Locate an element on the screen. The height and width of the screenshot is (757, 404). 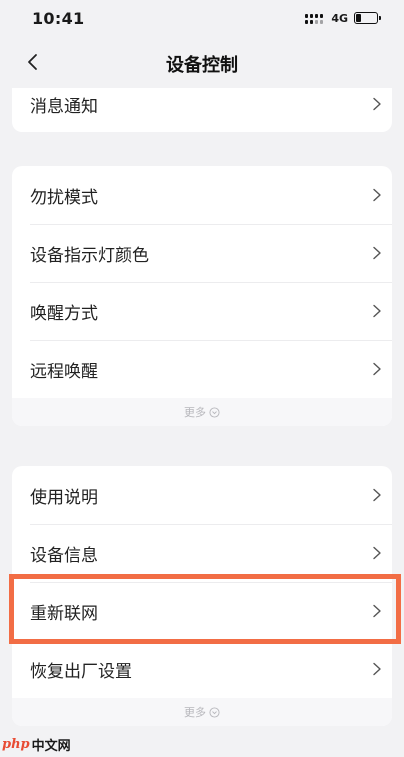
settings-item-reconnect-network: 重新联网 is located at coordinates (202, 611).